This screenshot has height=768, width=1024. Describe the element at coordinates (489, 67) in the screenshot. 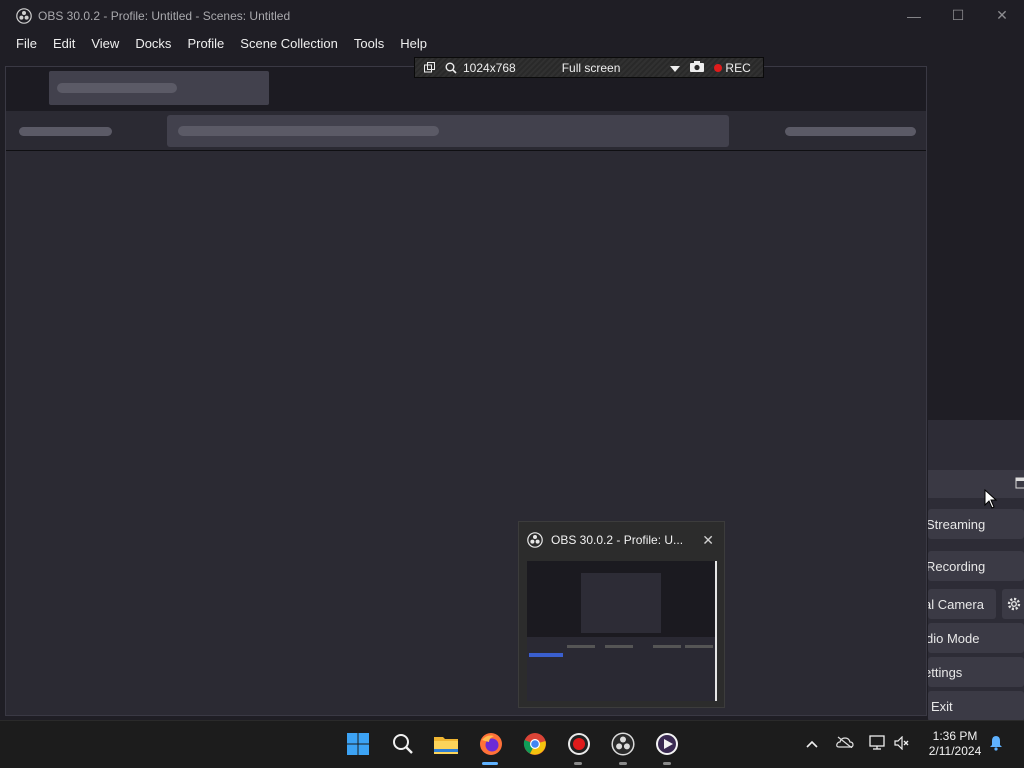

I see `resolution-label: 1024x768` at that location.